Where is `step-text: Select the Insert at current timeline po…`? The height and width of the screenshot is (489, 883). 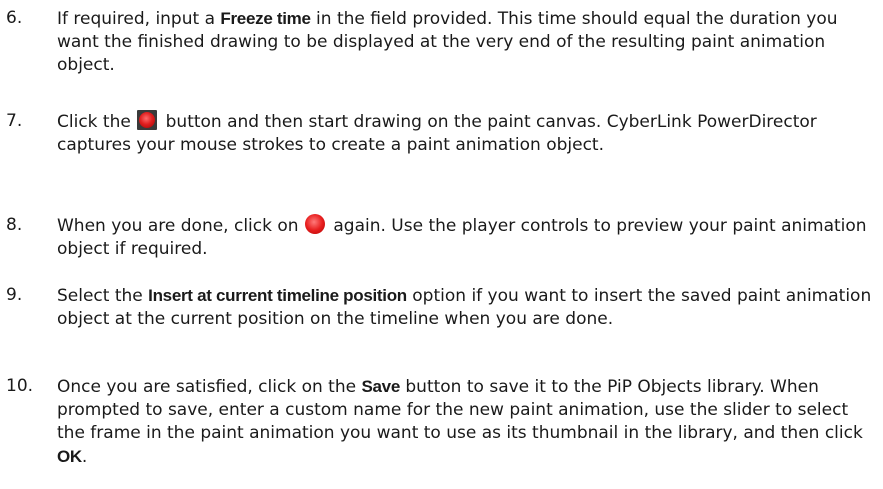
step-text: Select the Insert at current timeline po… is located at coordinates (467, 307).